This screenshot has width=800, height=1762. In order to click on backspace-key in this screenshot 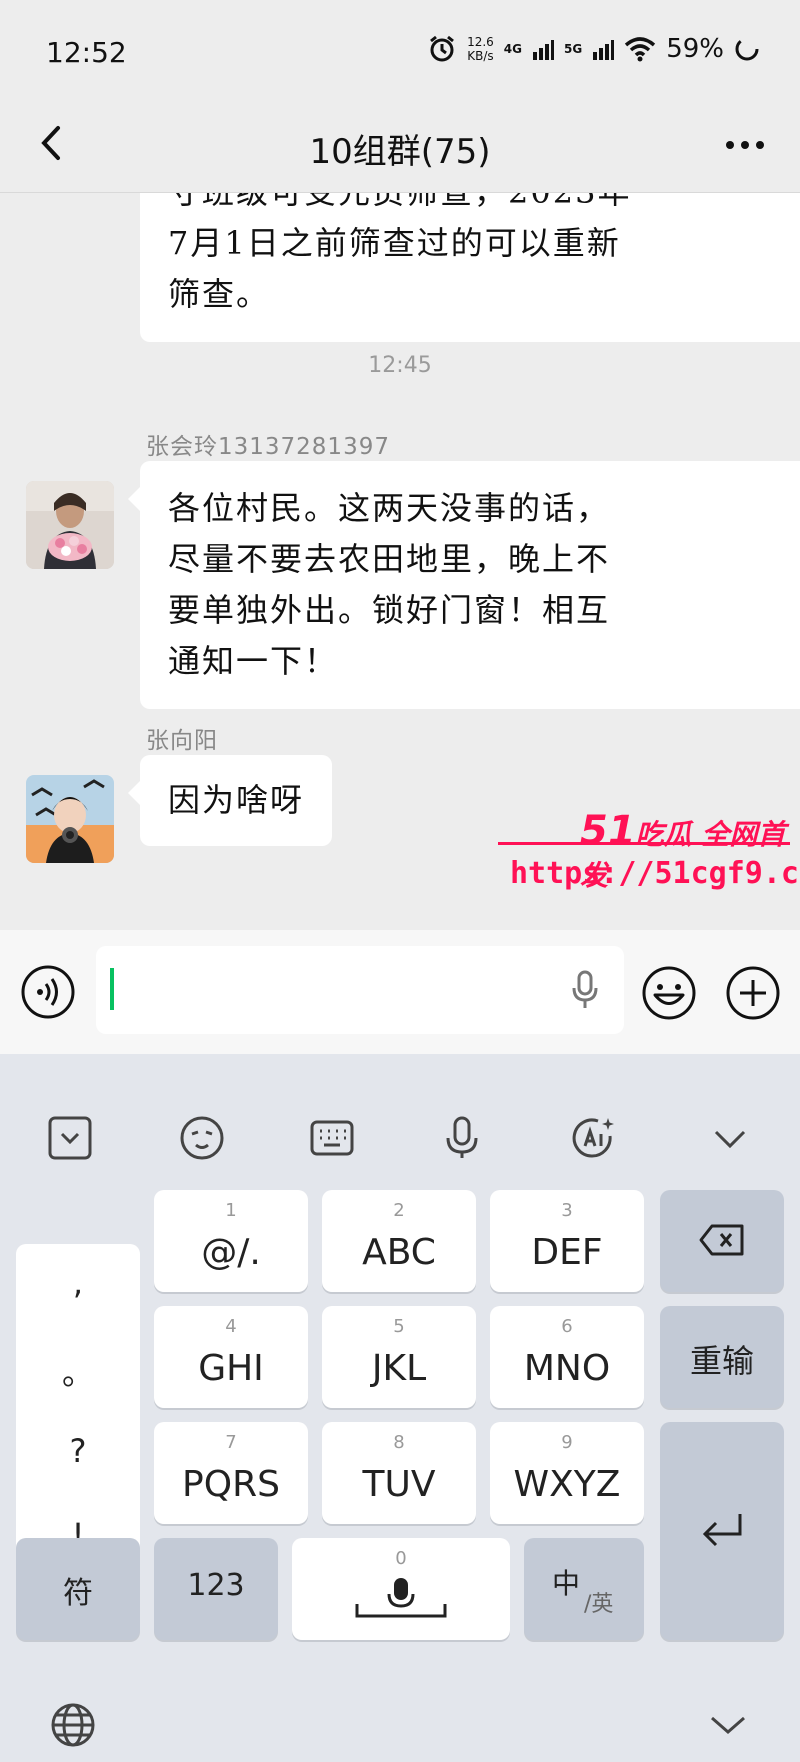, I will do `click(722, 1241)`.